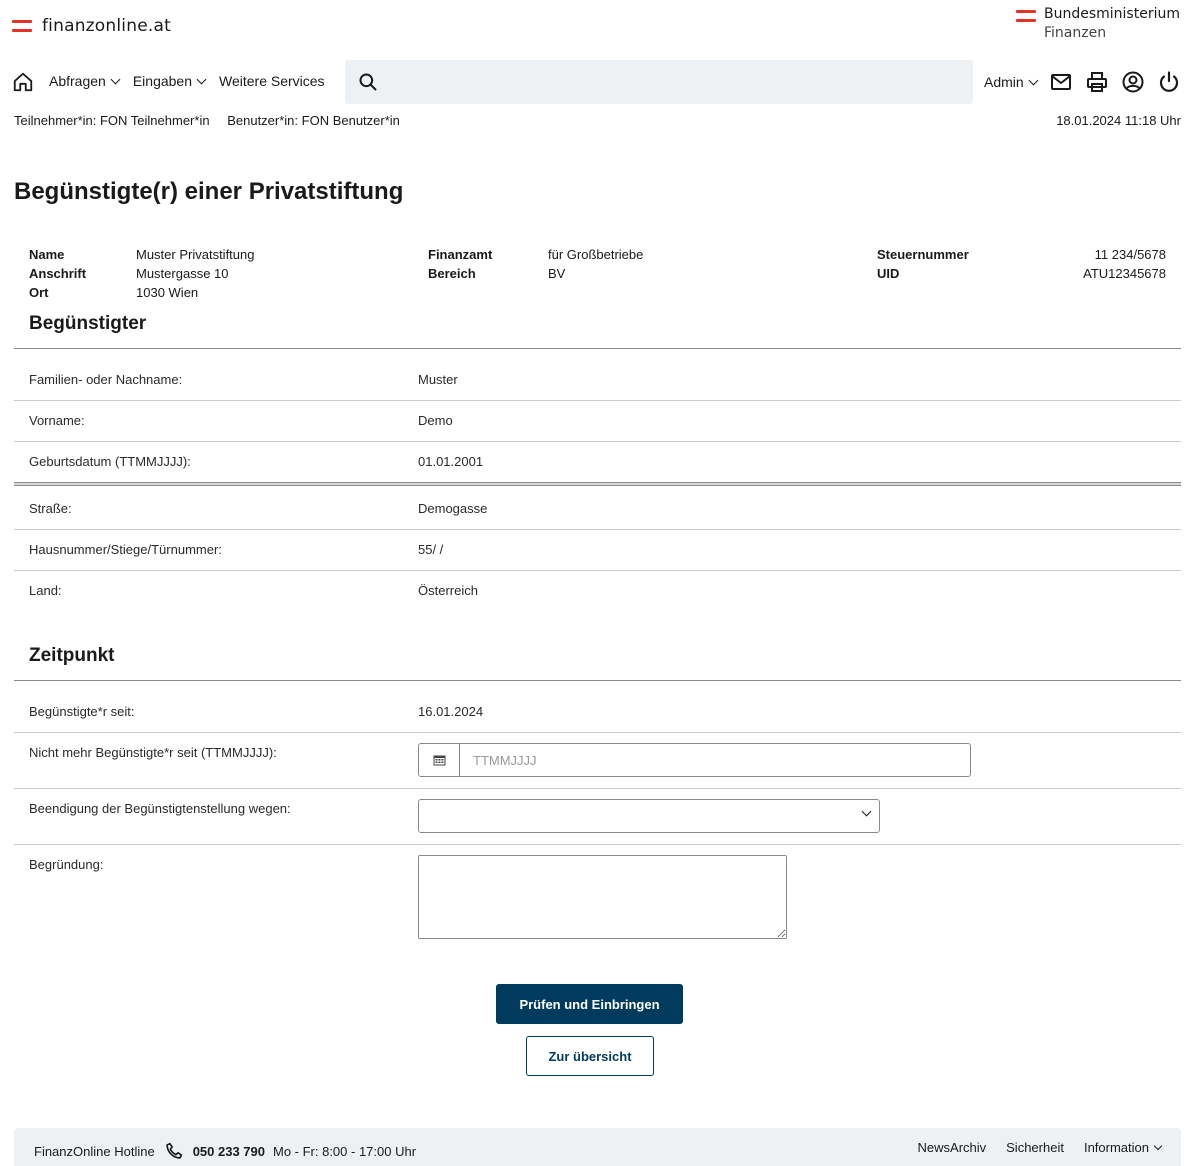 This screenshot has height=1166, width=1189. I want to click on first-name-label: Vorname:, so click(57, 420).